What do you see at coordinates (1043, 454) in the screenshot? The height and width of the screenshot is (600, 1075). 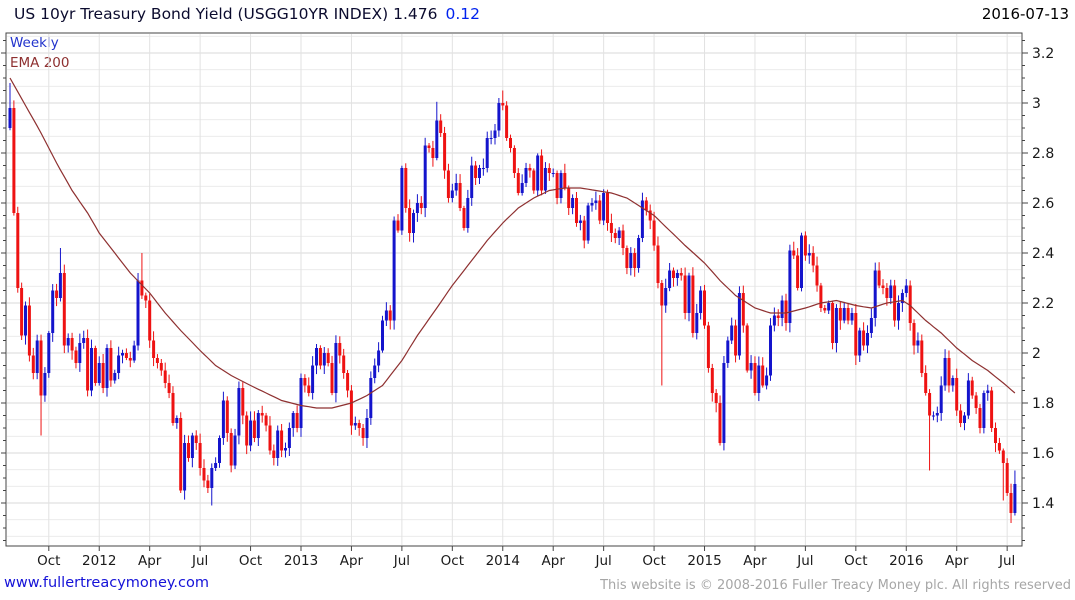 I see `y-tick-label: 1.6` at bounding box center [1043, 454].